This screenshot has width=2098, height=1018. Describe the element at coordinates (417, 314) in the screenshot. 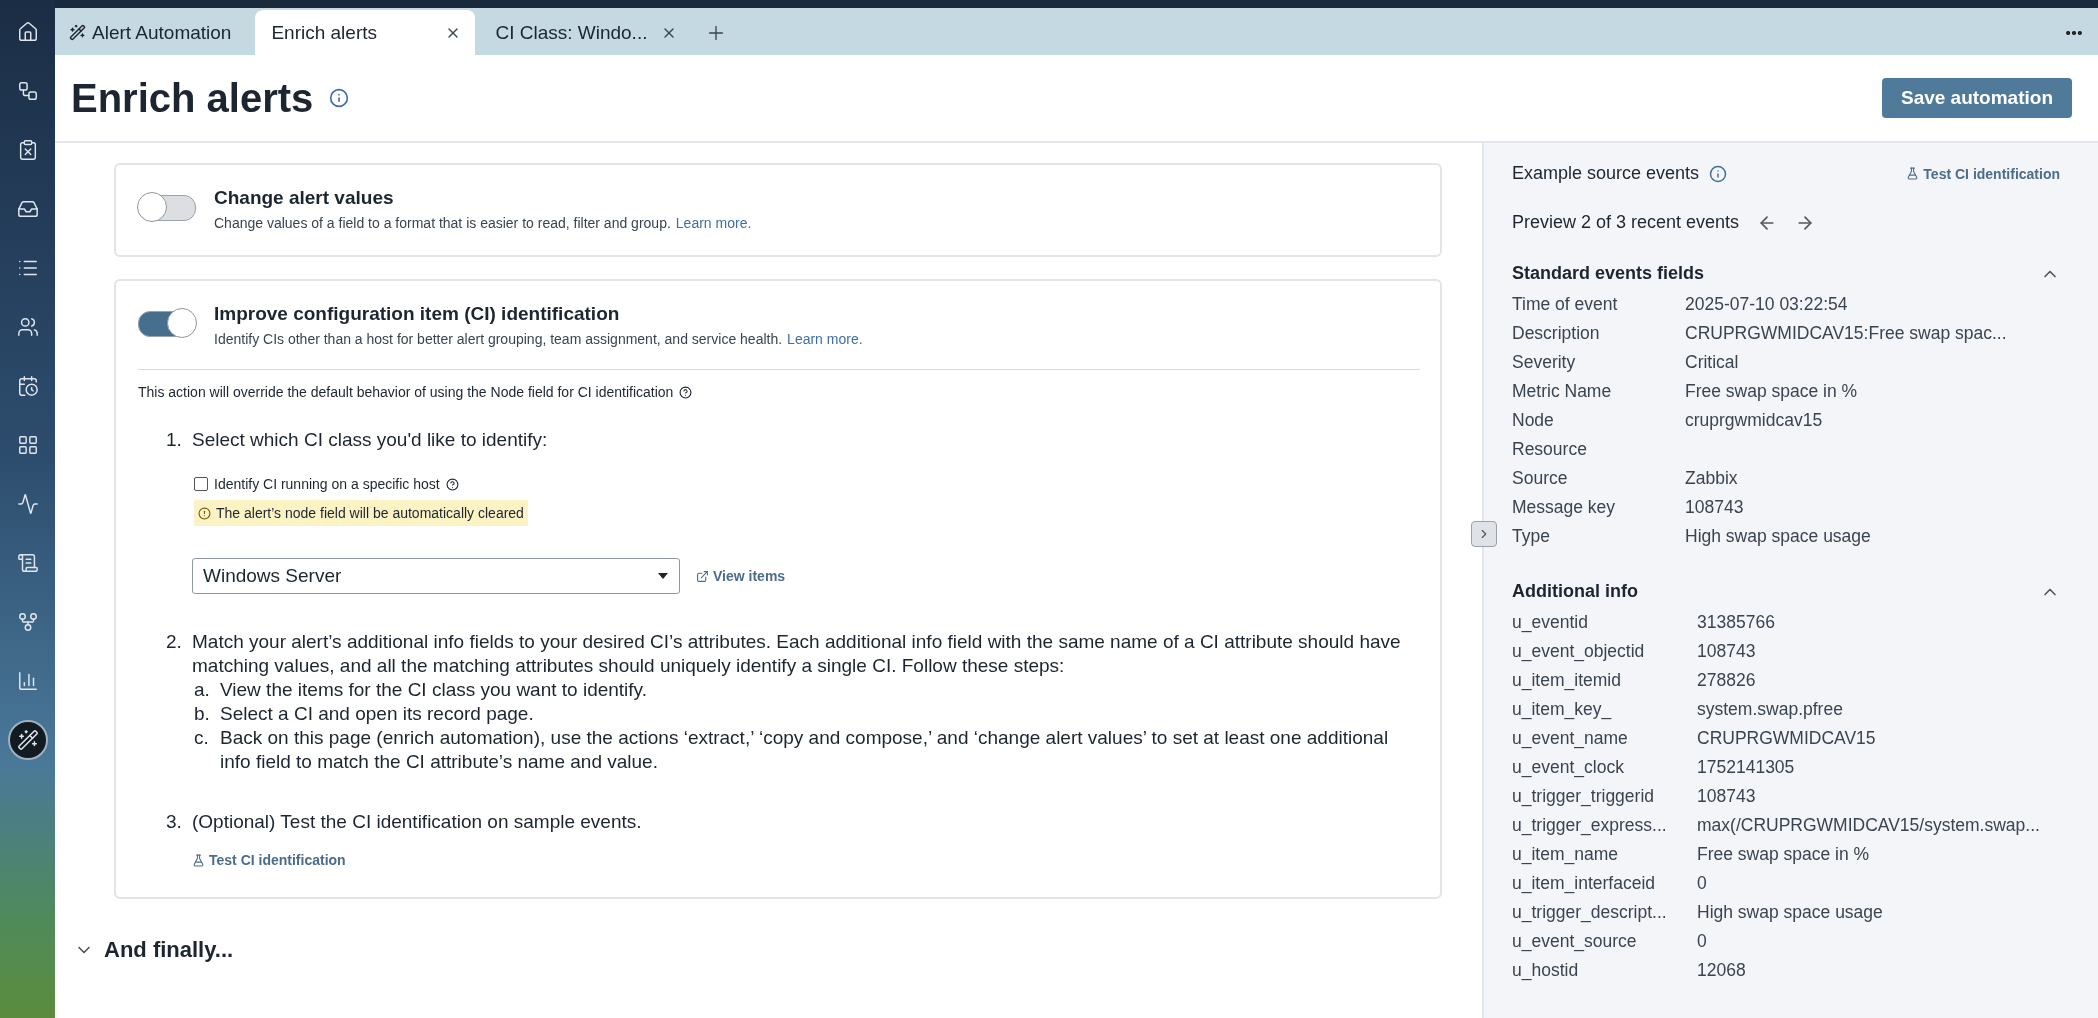

I see `card-title: Improve configuration item (CI) identification` at that location.